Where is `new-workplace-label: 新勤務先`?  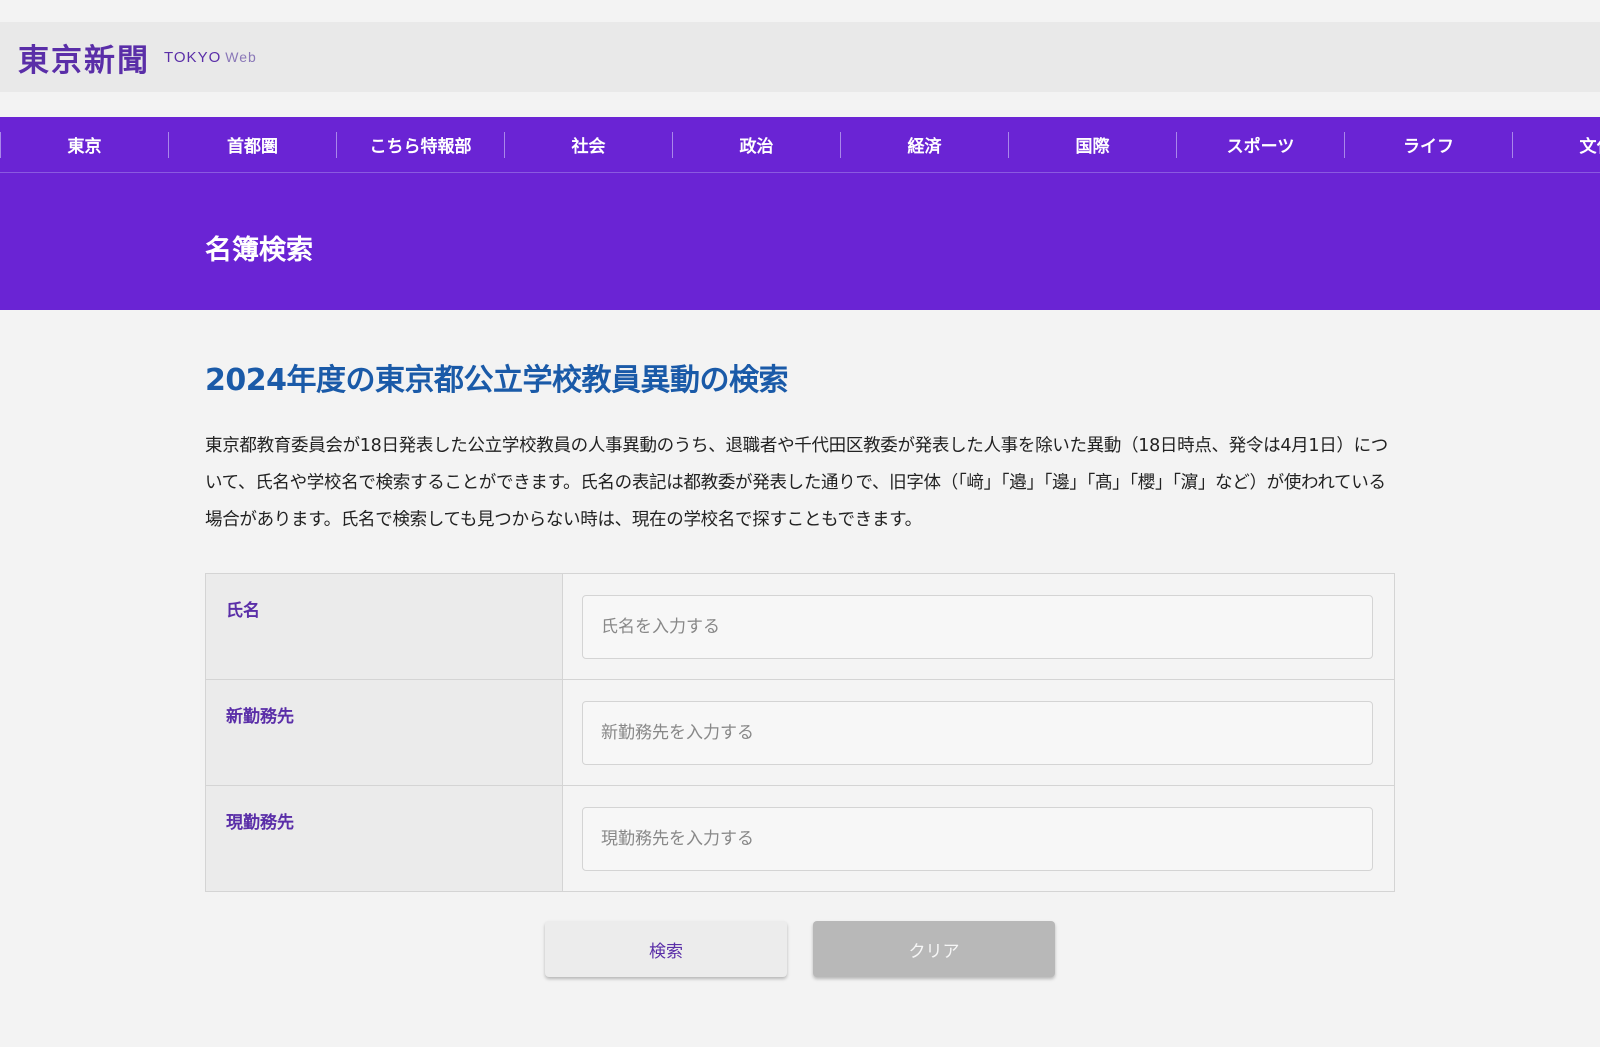
new-workplace-label: 新勤務先 is located at coordinates (384, 732).